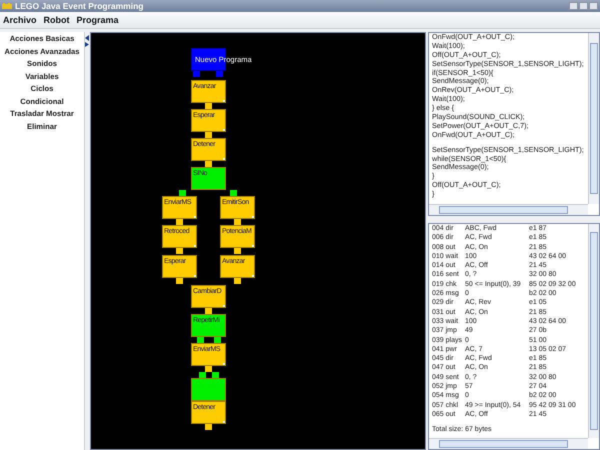  Describe the element at coordinates (79, 6) in the screenshot. I see `window-title: LEGO Java Event Programming` at that location.